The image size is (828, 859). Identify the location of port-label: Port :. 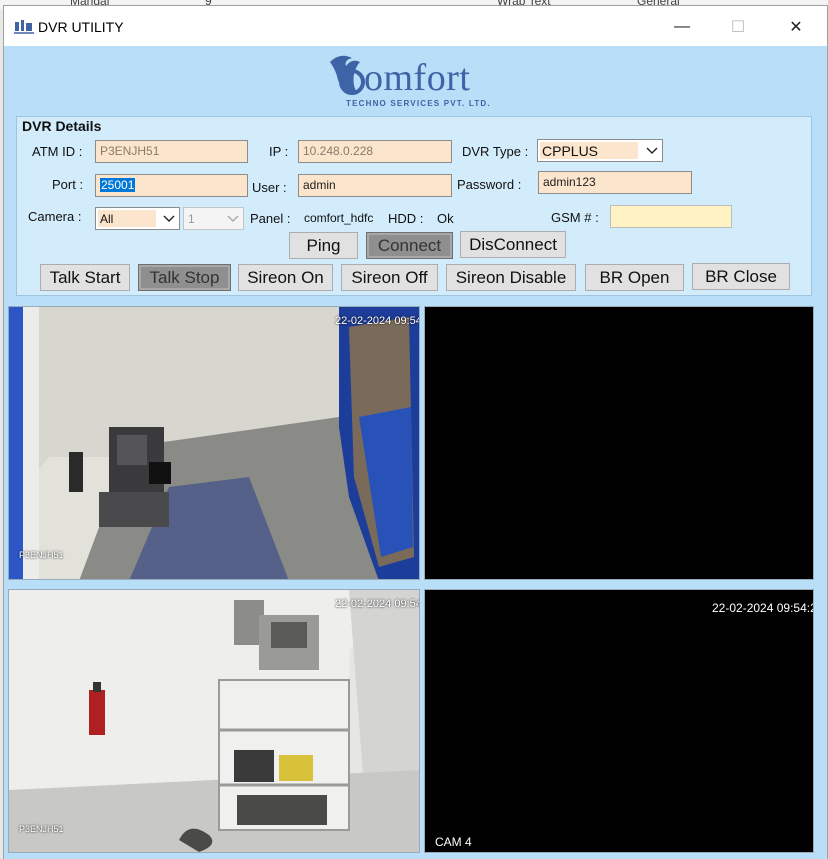
(68, 184).